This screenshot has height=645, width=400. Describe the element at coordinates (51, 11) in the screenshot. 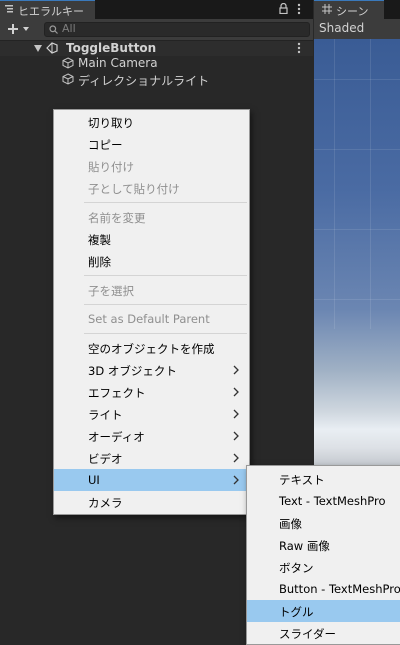

I see `hierarchy-tab-label: ヒエラルキー` at that location.